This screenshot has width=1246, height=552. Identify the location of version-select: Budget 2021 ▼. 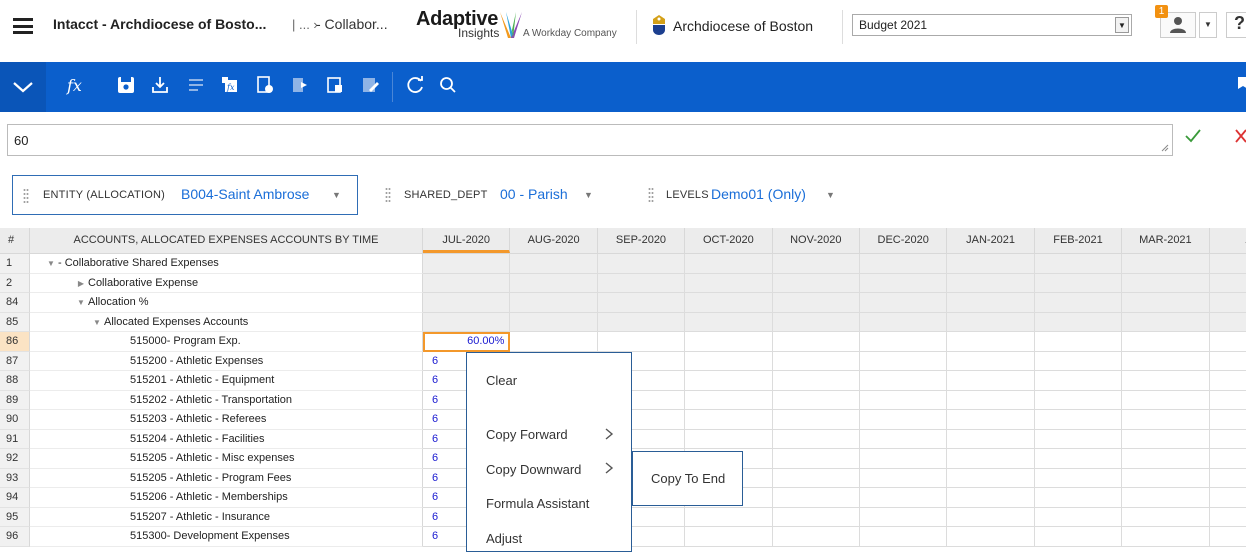
(992, 25).